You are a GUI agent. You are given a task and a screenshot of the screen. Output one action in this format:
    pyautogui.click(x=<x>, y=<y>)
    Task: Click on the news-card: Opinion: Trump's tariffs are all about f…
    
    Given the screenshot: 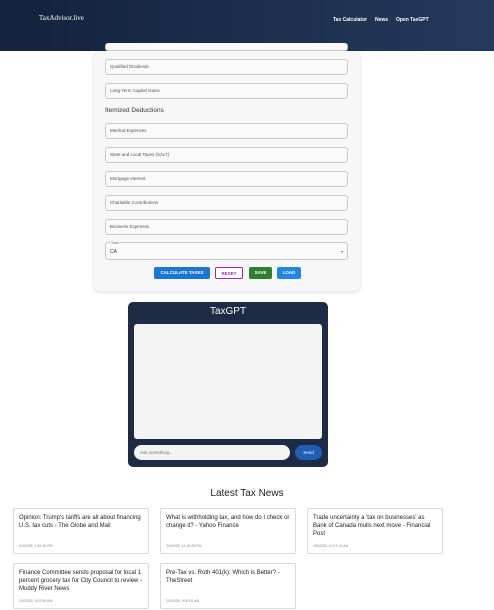 What is the action you would take?
    pyautogui.click(x=81, y=531)
    